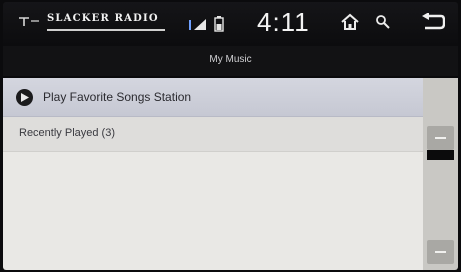 The height and width of the screenshot is (272, 461). What do you see at coordinates (24, 97) in the screenshot?
I see `play-icon` at bounding box center [24, 97].